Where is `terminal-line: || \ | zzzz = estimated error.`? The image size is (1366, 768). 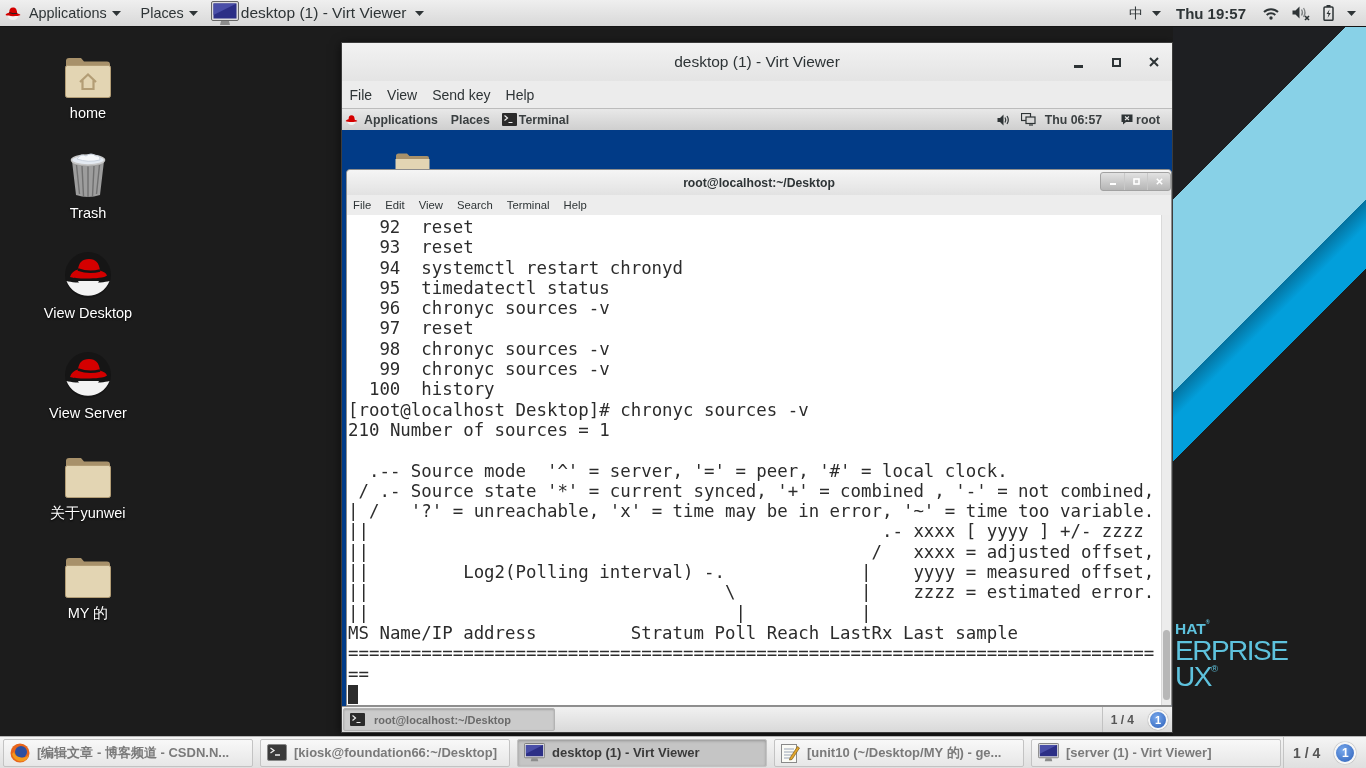
terminal-line: || \ | zzzz = estimated error. is located at coordinates (751, 592).